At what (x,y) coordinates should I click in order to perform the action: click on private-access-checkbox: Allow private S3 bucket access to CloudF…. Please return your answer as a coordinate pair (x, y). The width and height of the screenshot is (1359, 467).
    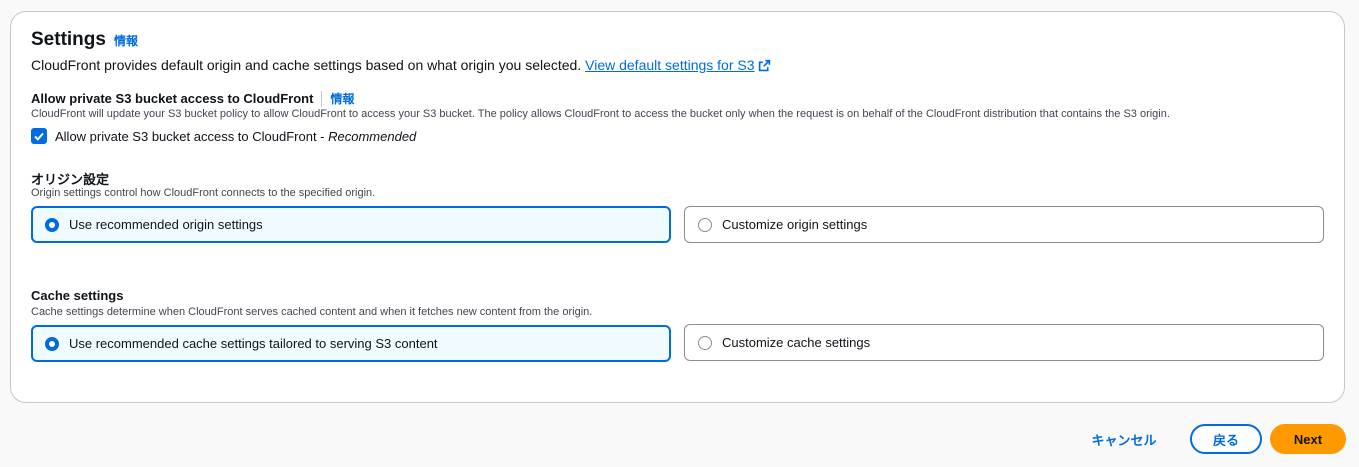
    Looking at the image, I should click on (223, 136).